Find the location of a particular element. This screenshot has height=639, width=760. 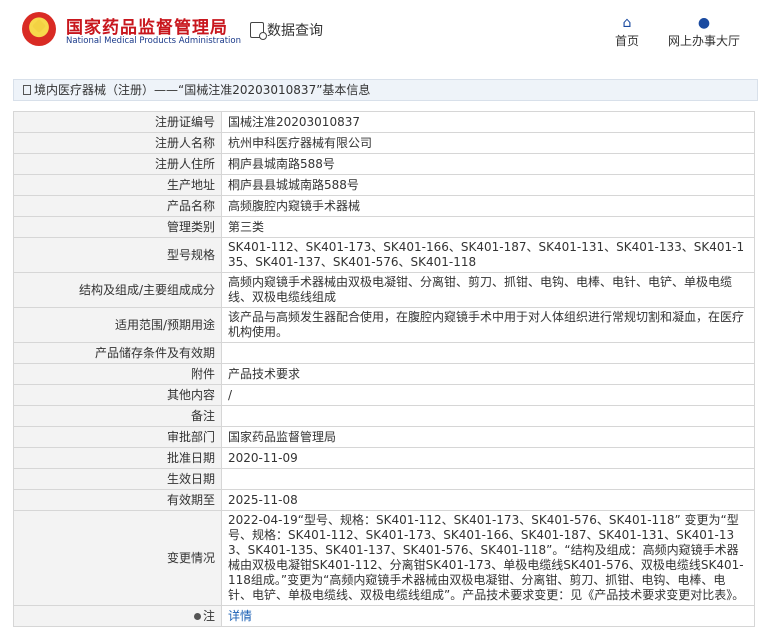

row-value: 国械注准20203010837 is located at coordinates (488, 122).